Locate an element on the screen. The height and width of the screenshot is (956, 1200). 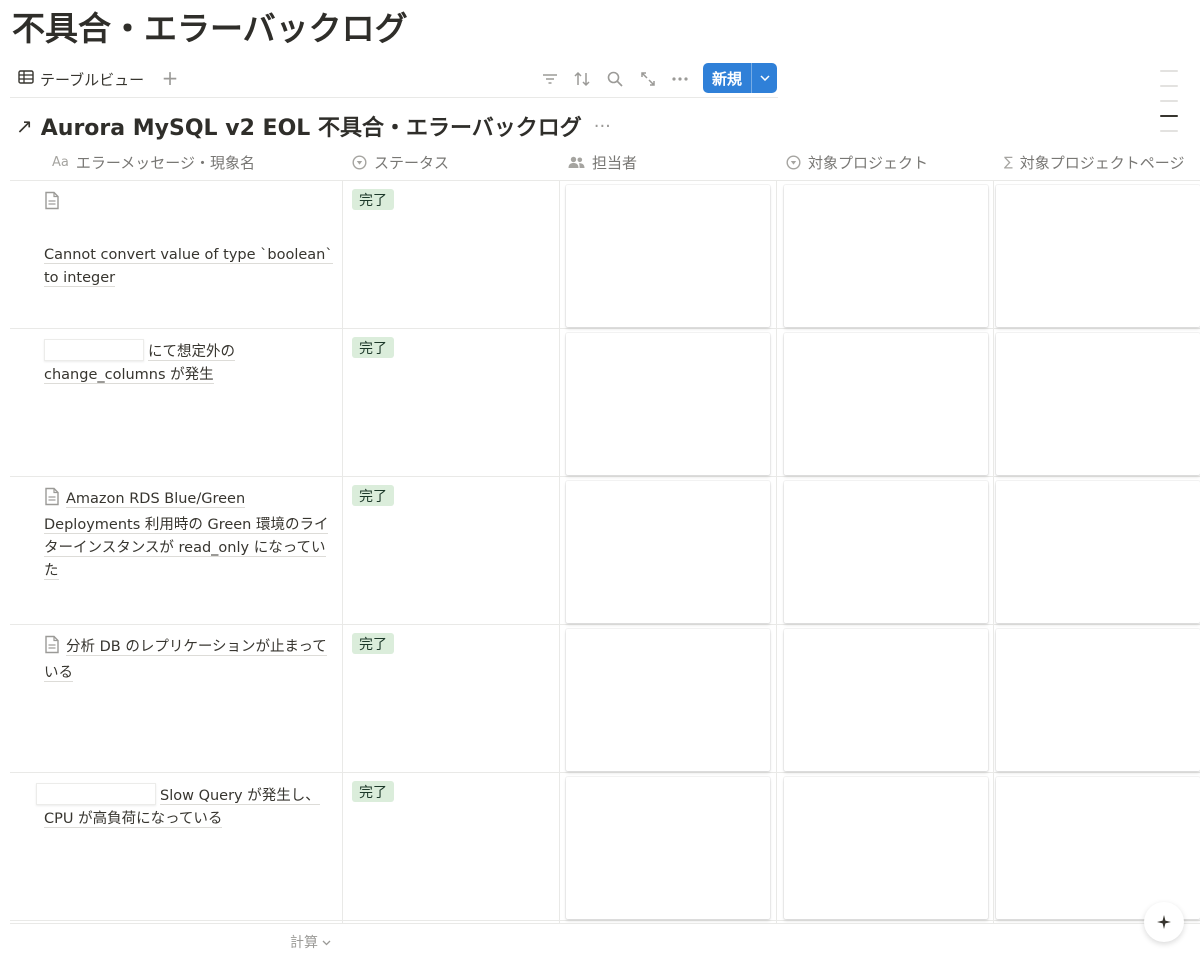
linked-arrow-icon: ↗ is located at coordinates (24, 126).